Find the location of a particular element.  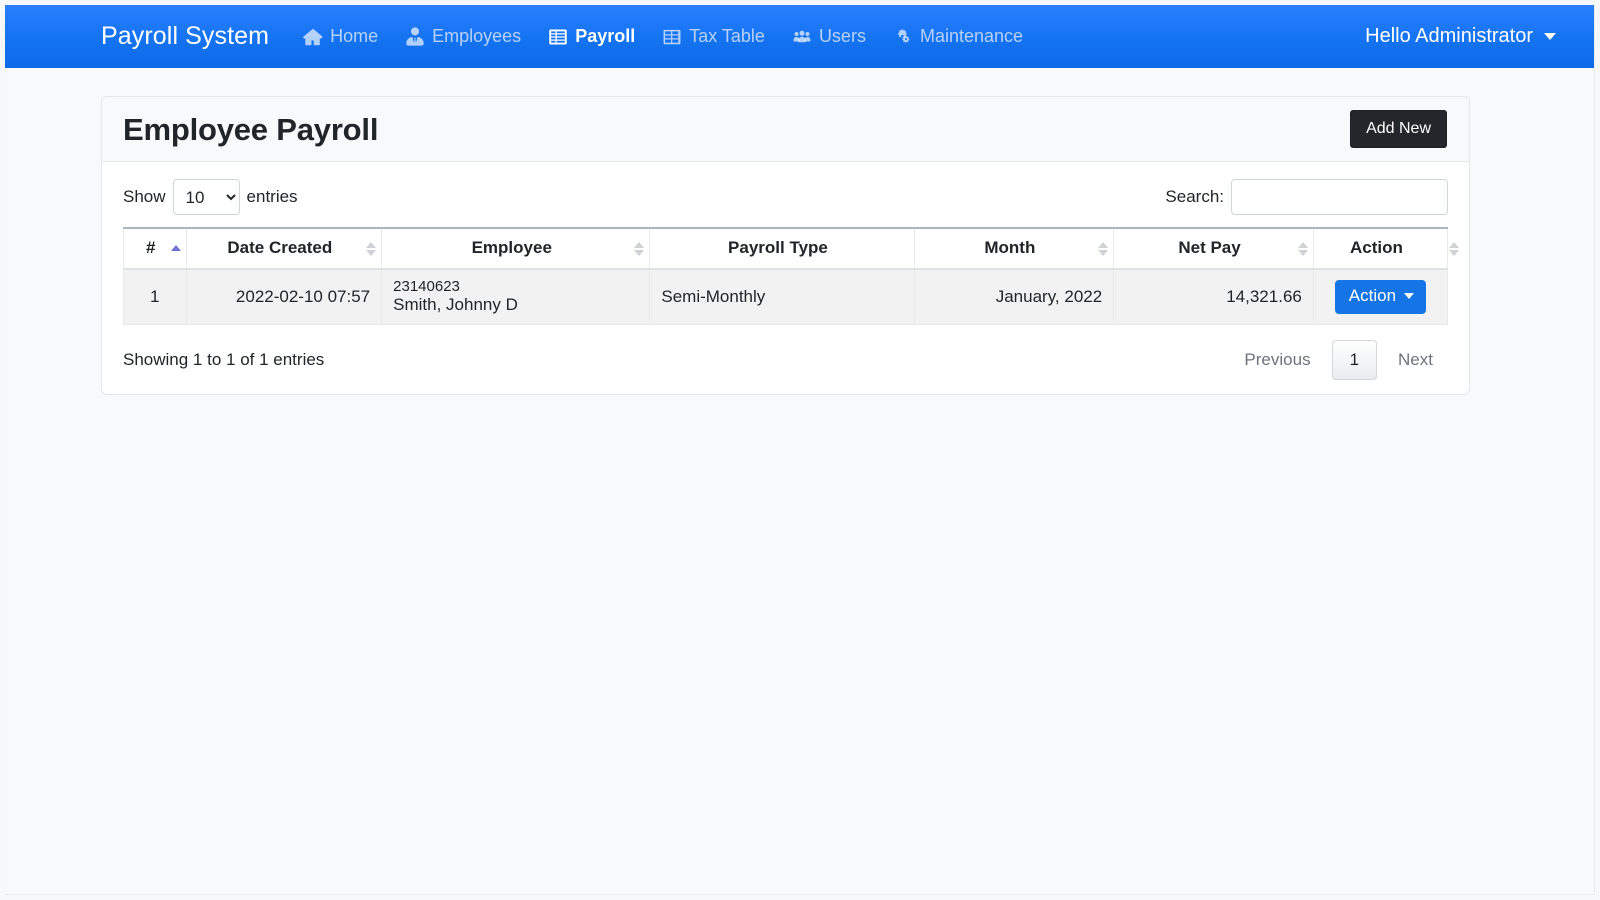

column-header-index: # is located at coordinates (155, 248).